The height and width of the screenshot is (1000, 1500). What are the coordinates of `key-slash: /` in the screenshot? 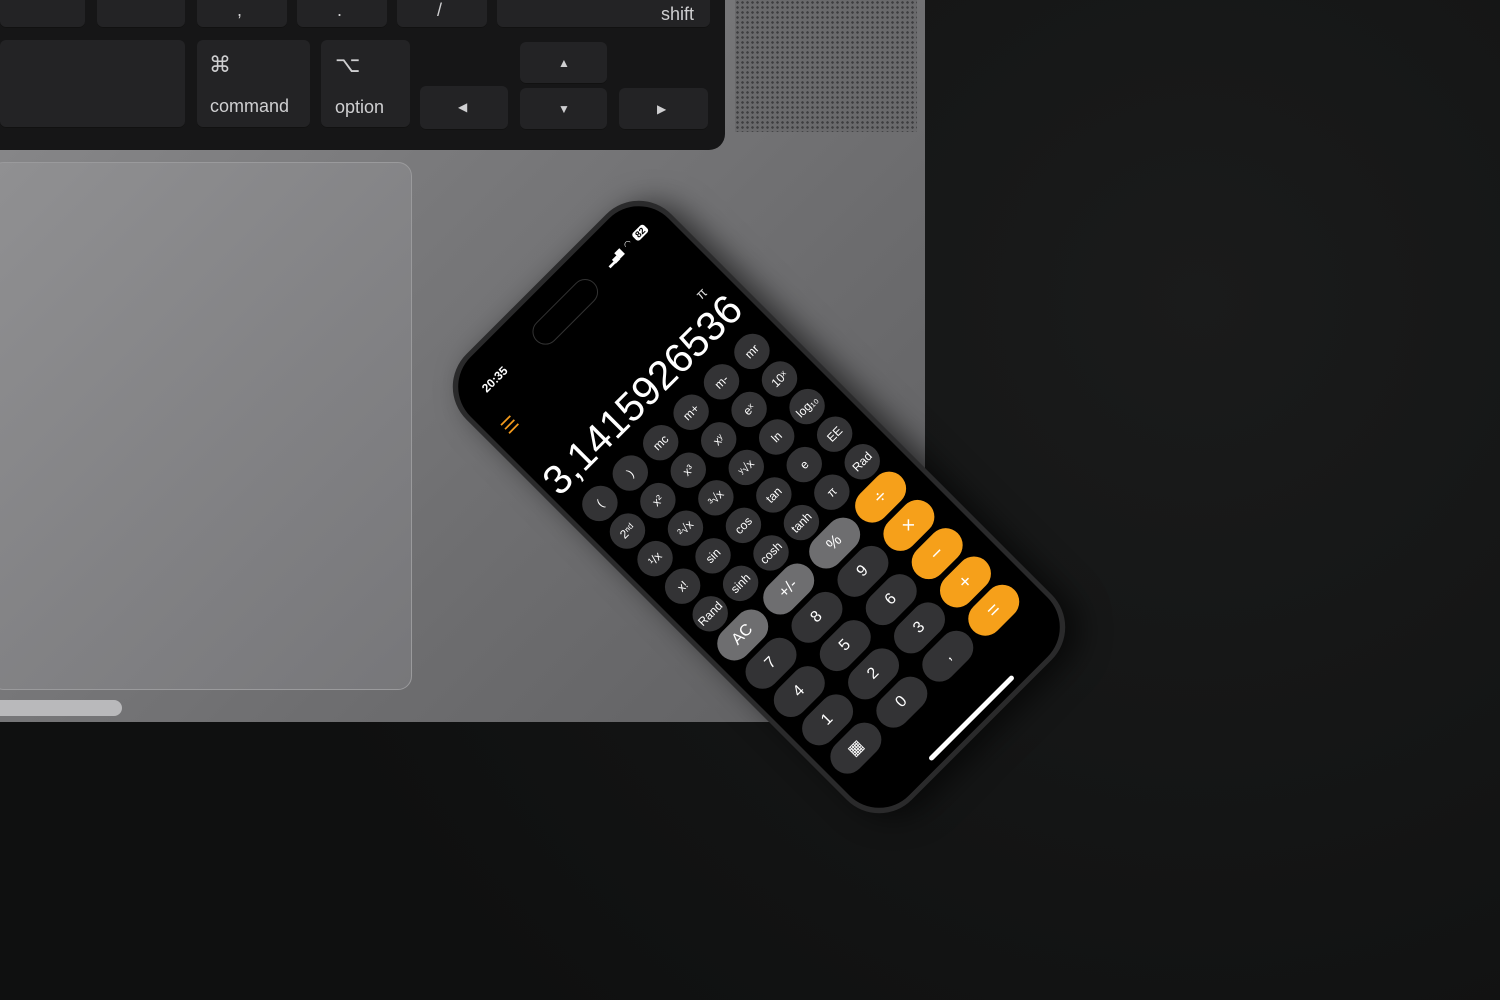 It's located at (442, 14).